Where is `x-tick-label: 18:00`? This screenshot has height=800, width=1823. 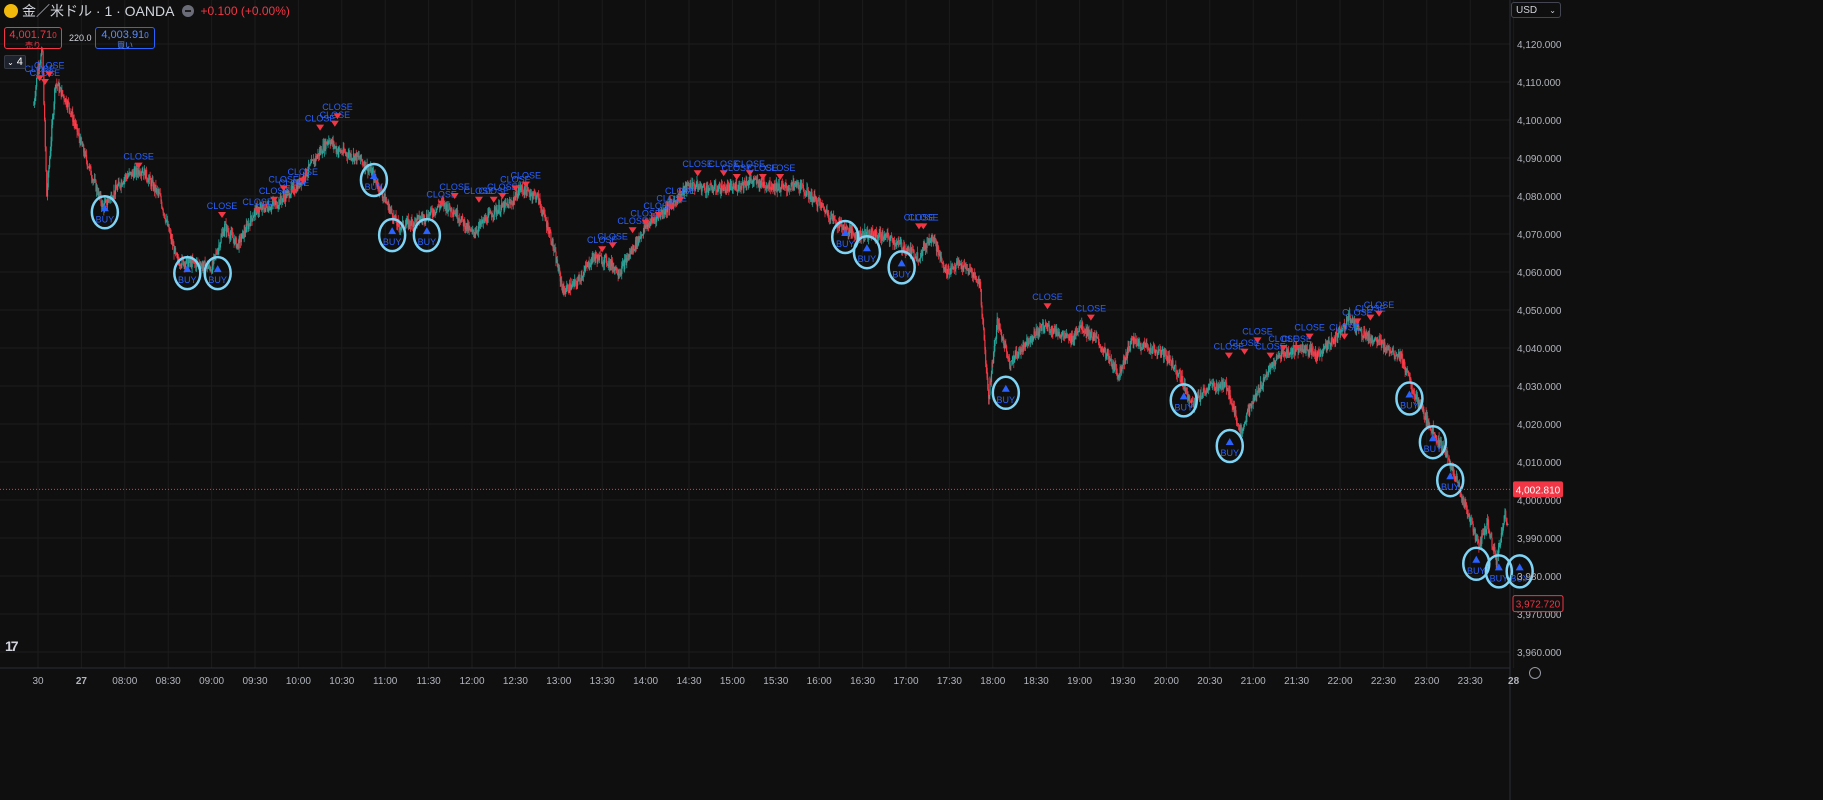 x-tick-label: 18:00 is located at coordinates (992, 681).